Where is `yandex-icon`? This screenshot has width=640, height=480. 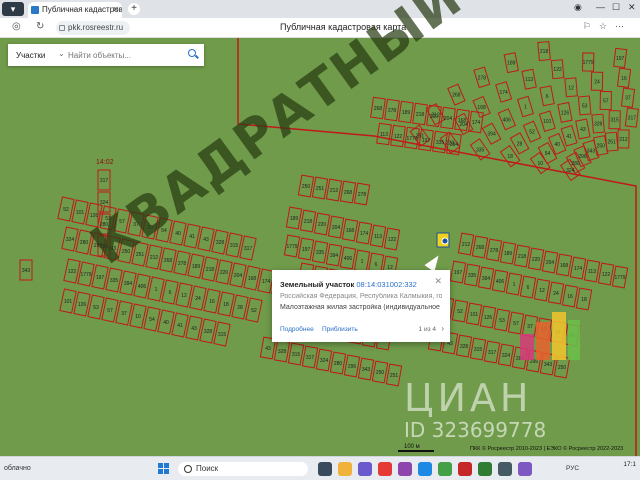 yandex-icon is located at coordinates (385, 469).